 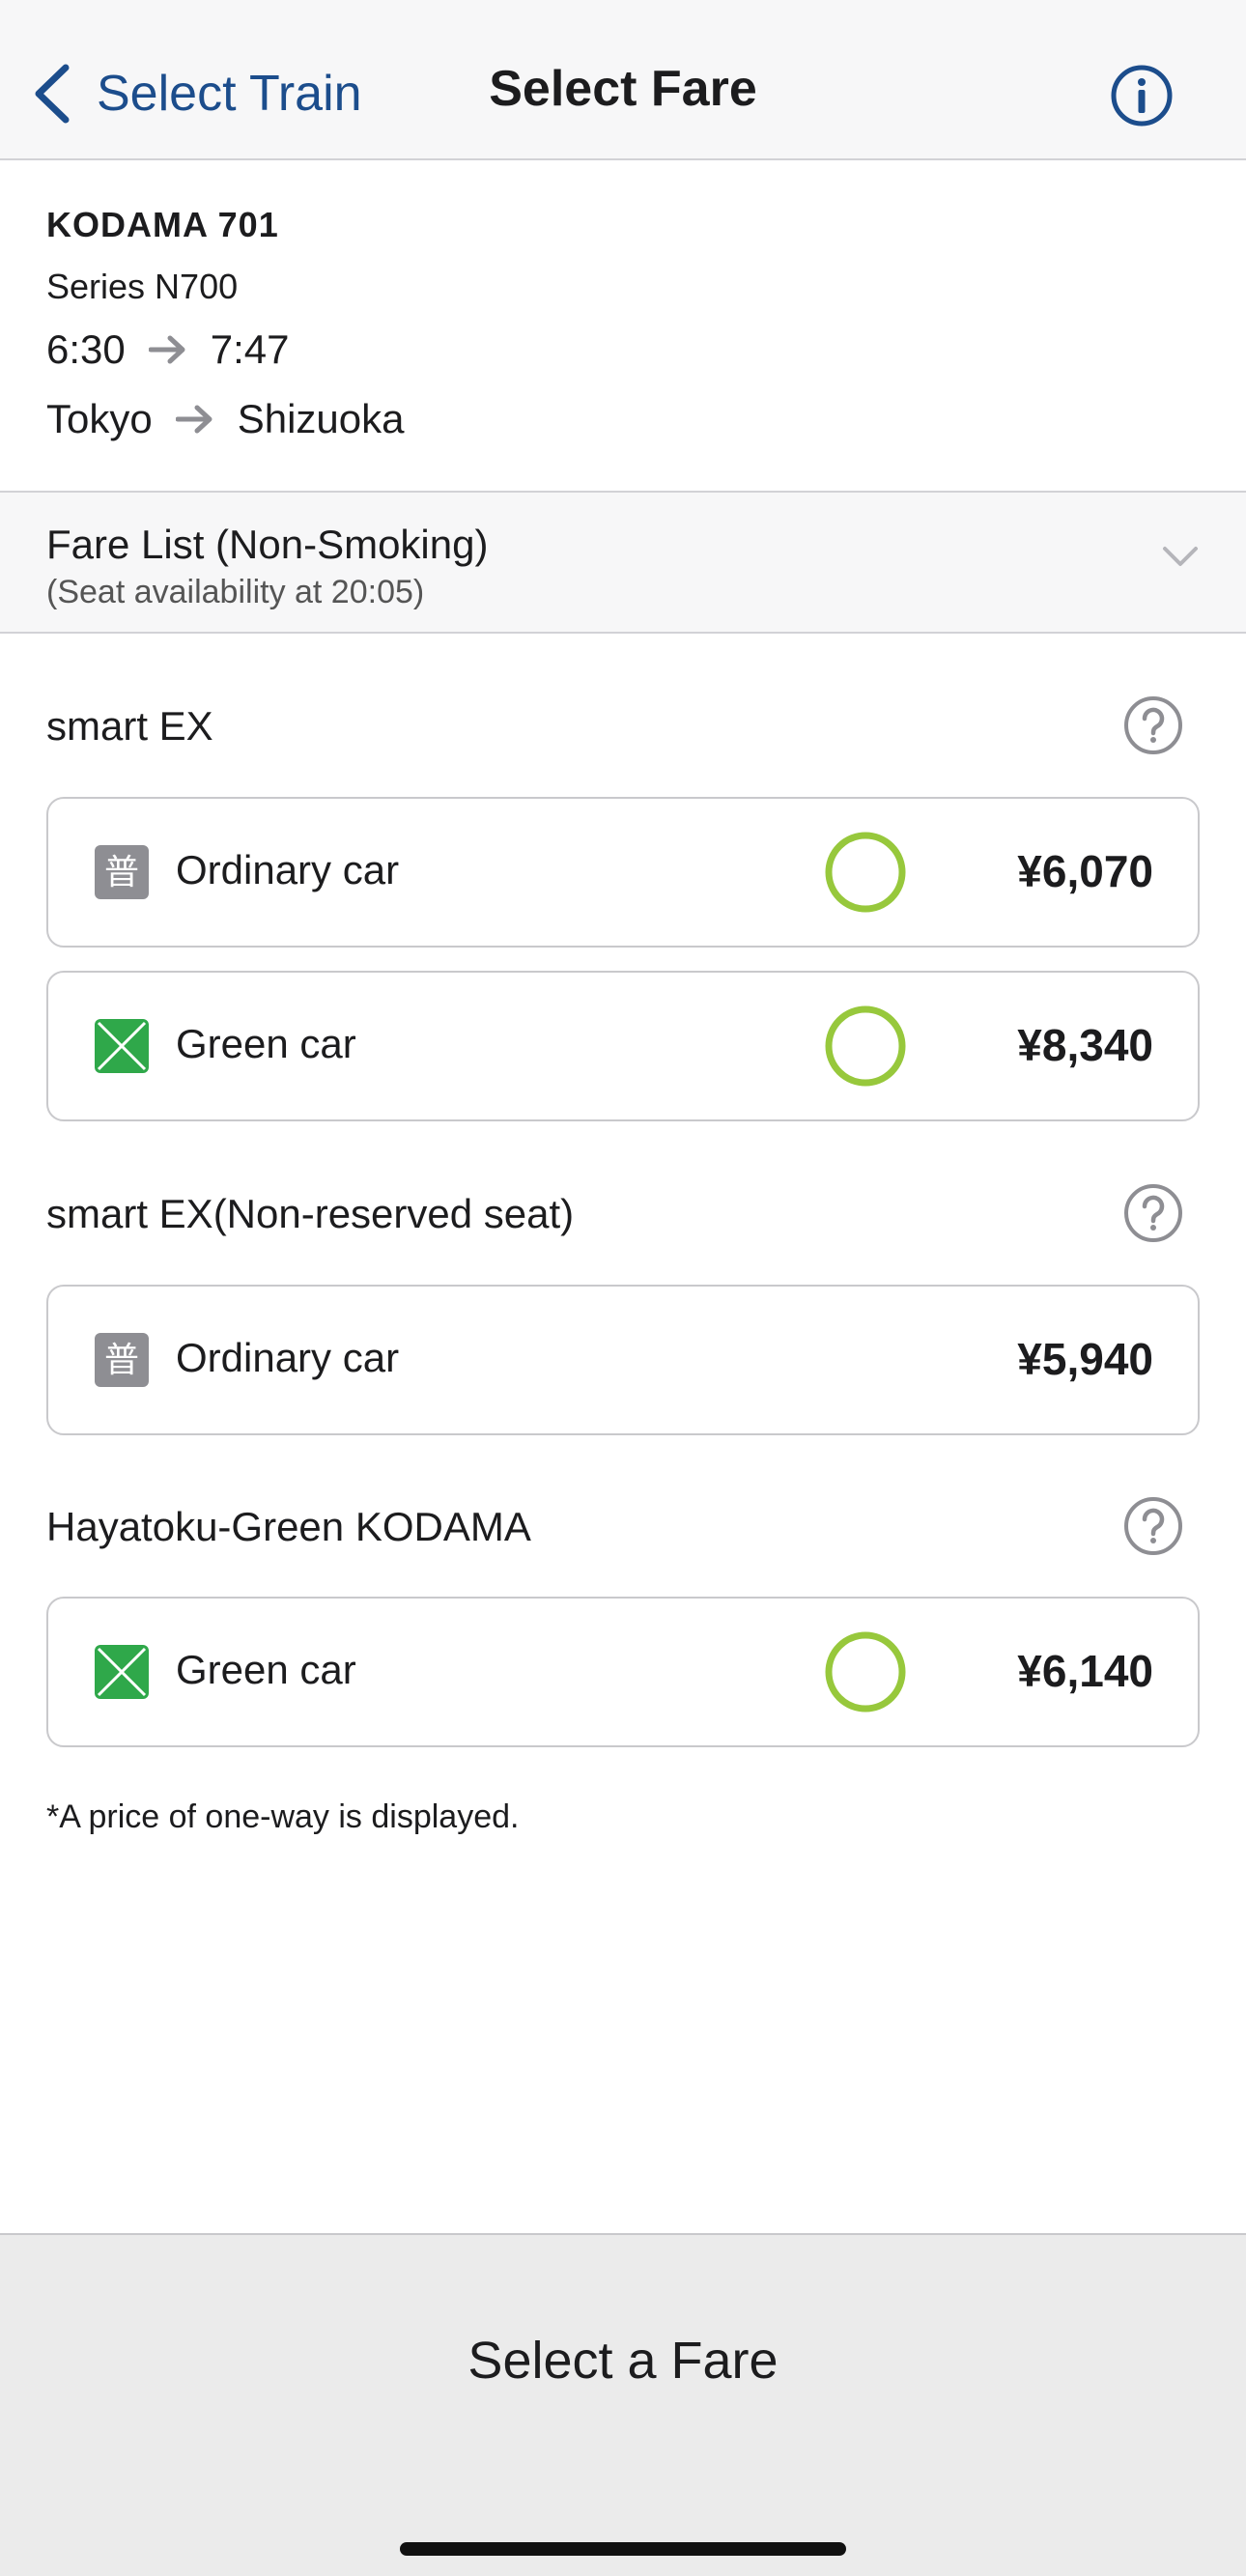 What do you see at coordinates (250, 349) in the screenshot?
I see `arrival-time: 7:47` at bounding box center [250, 349].